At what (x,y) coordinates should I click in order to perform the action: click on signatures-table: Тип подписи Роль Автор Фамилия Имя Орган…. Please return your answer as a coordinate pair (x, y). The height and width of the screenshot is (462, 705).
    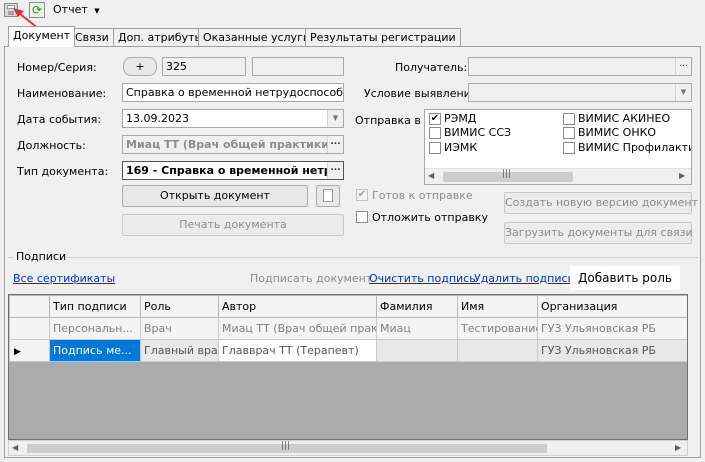
    Looking at the image, I should click on (348, 328).